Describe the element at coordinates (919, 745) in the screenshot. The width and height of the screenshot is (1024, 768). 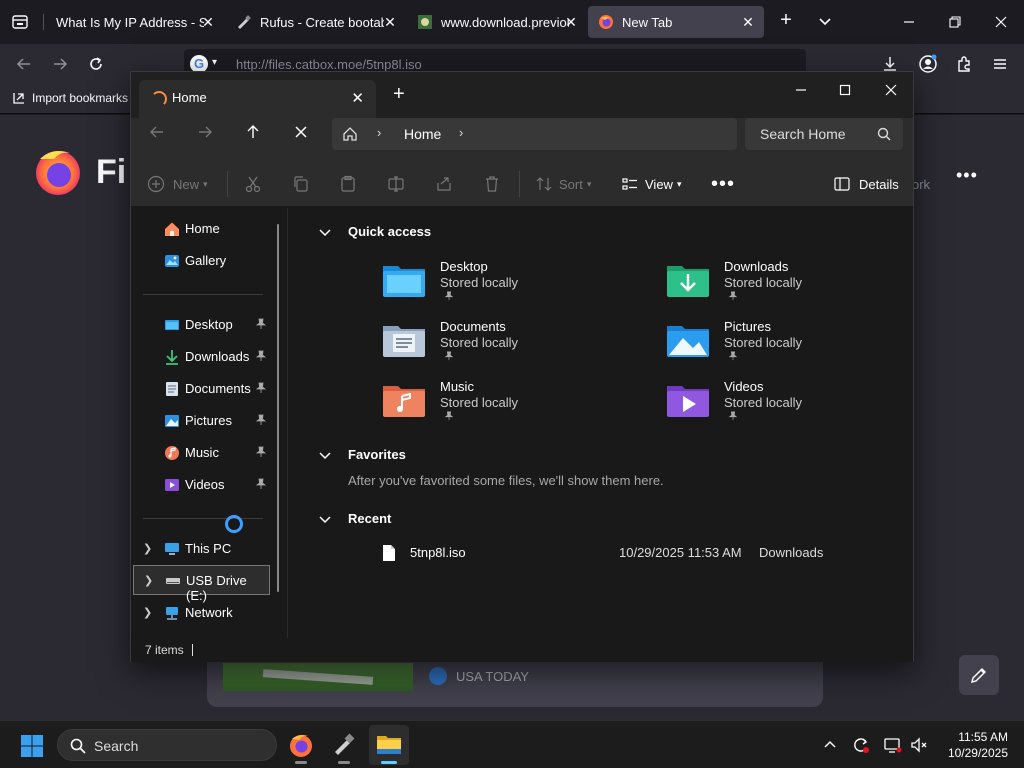
I see `volume-muted-icon` at that location.